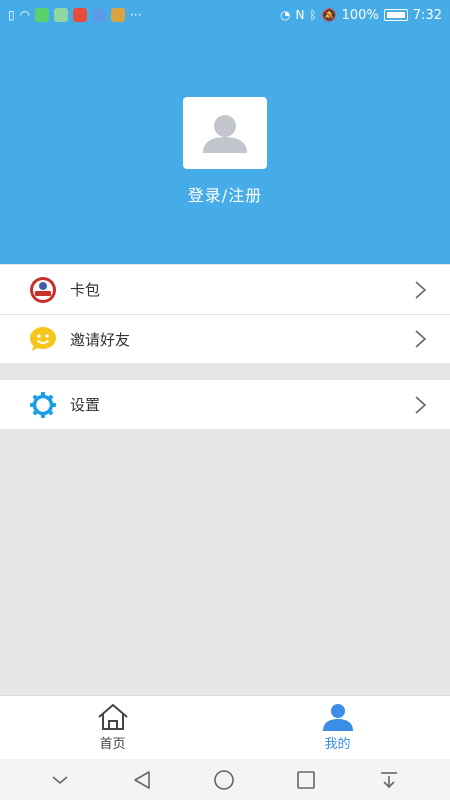  What do you see at coordinates (142, 780) in the screenshot?
I see `back-icon` at bounding box center [142, 780].